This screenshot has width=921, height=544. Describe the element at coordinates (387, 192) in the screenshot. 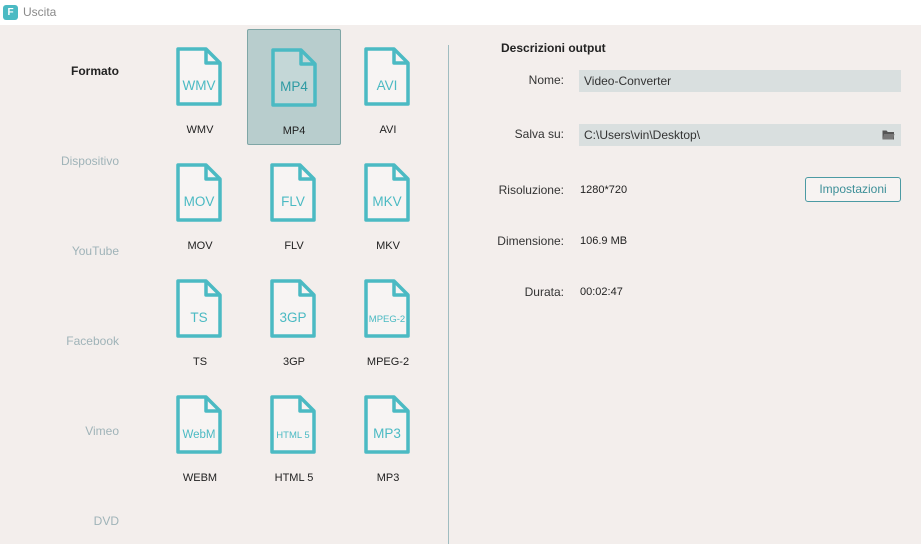

I see `file-format-icon: MKV` at that location.